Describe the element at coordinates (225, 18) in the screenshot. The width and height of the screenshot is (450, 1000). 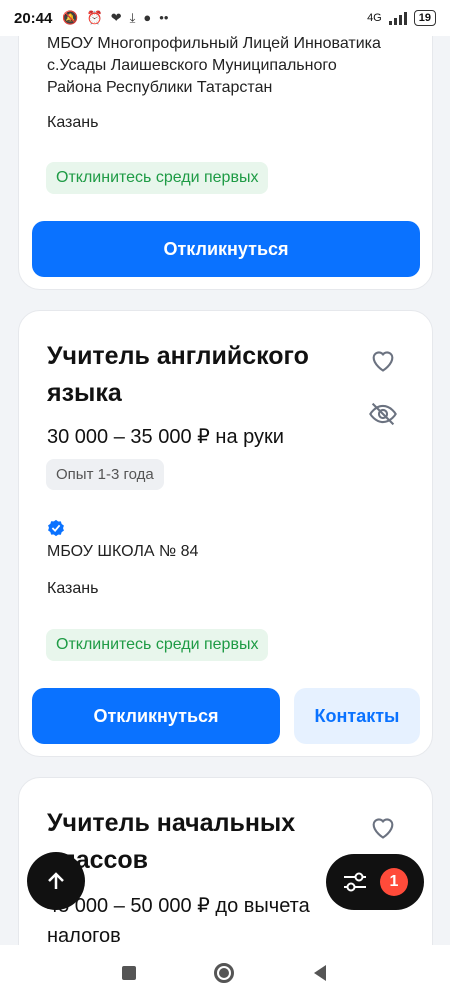
I see `status-bar: 20:44 🔕 ⏰ ❤ ⤓ ● •• 4G 19` at that location.